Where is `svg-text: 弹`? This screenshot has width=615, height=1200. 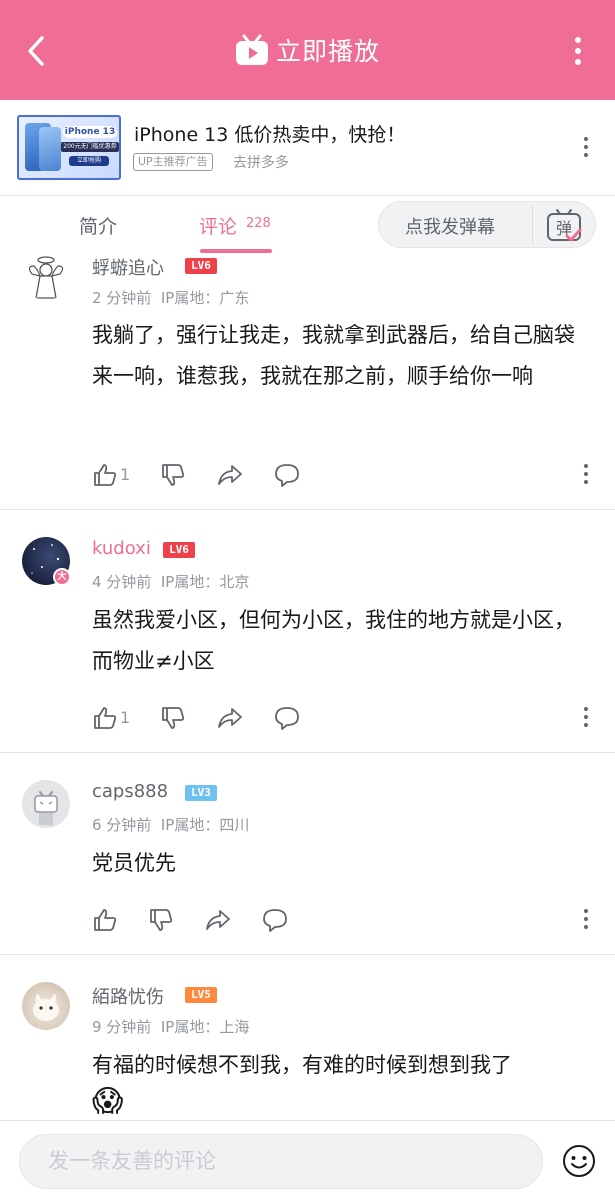
svg-text: 弹 is located at coordinates (564, 228).